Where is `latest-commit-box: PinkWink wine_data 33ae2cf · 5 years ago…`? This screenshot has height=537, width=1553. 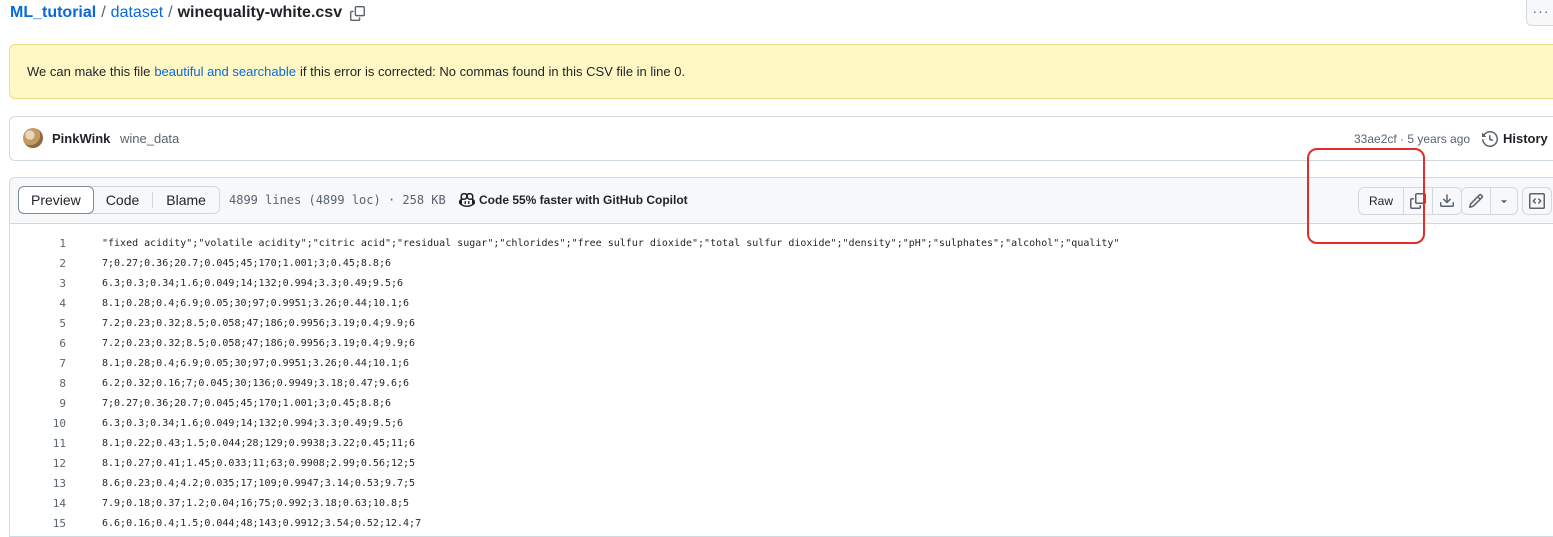 latest-commit-box: PinkWink wine_data 33ae2cf · 5 years ago… is located at coordinates (781, 138).